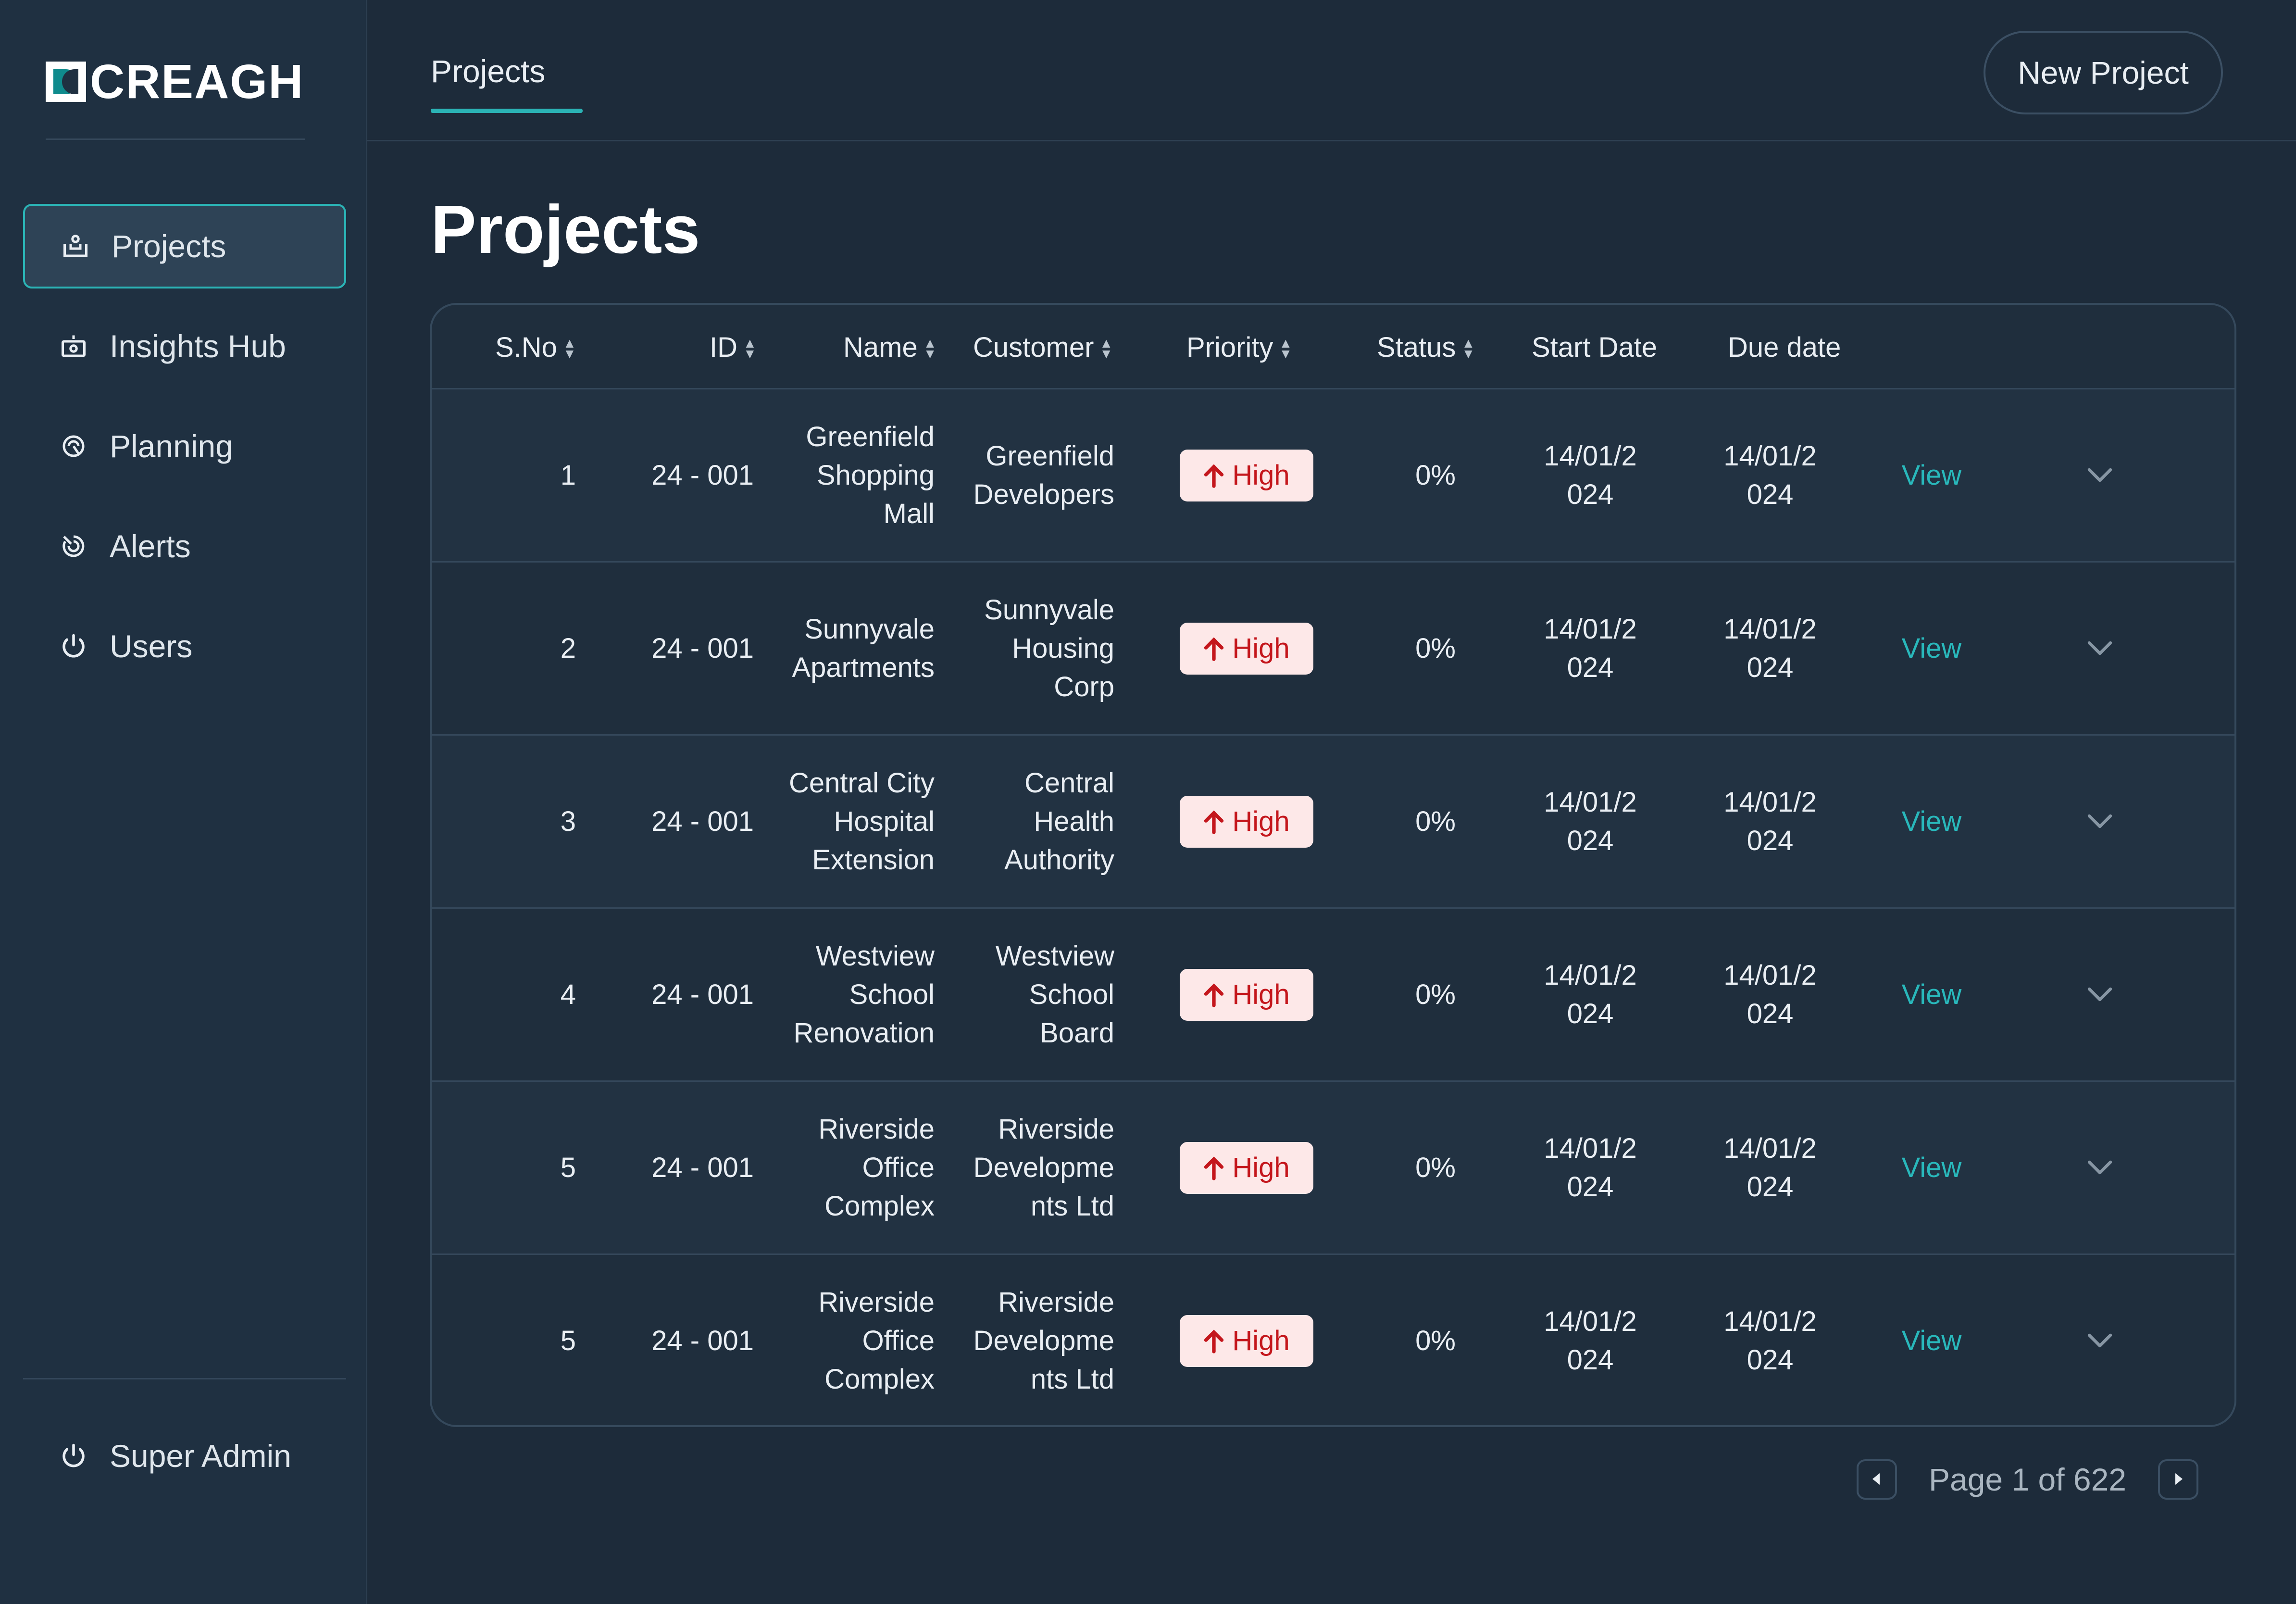 The width and height of the screenshot is (2296, 1604). What do you see at coordinates (568, 821) in the screenshot?
I see `cell-sno: 3` at bounding box center [568, 821].